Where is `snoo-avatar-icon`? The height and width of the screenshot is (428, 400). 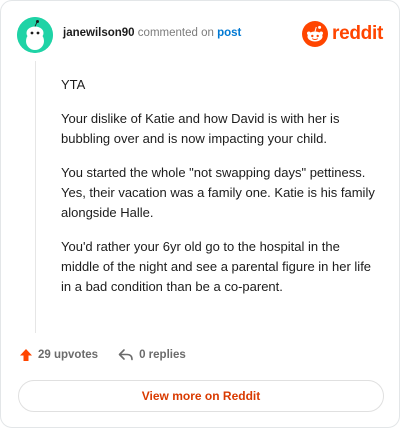 snoo-avatar-icon is located at coordinates (35, 35).